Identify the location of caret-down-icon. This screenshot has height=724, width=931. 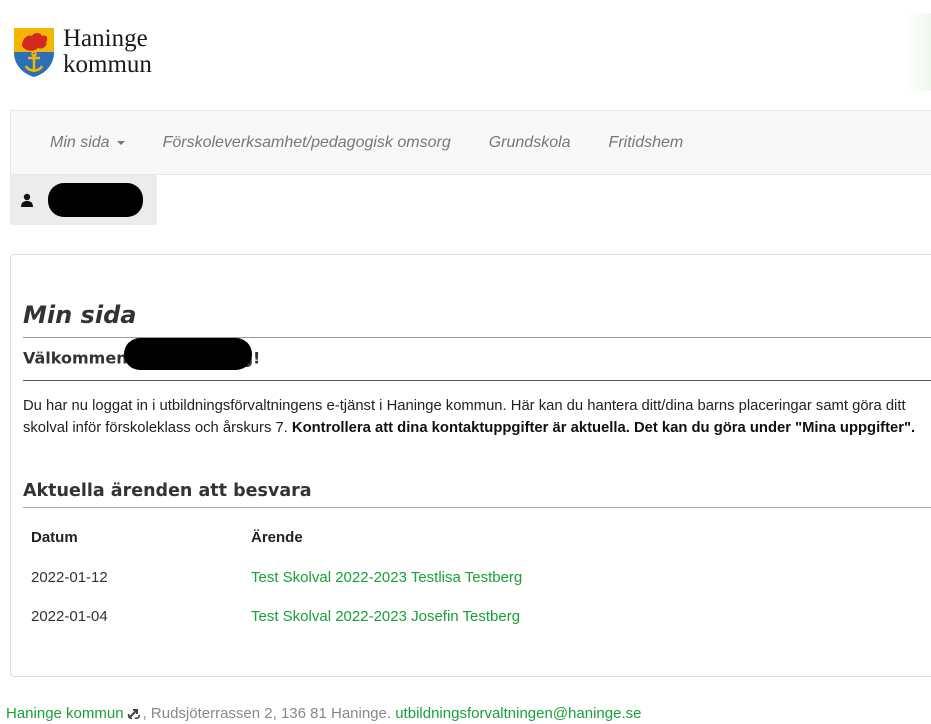
(120, 142).